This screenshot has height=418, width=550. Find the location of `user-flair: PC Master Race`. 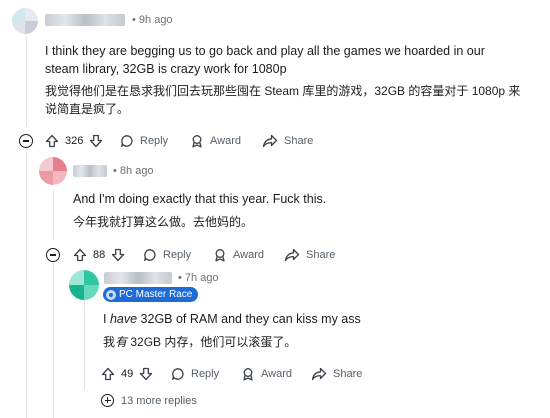

user-flair: PC Master Race is located at coordinates (151, 294).